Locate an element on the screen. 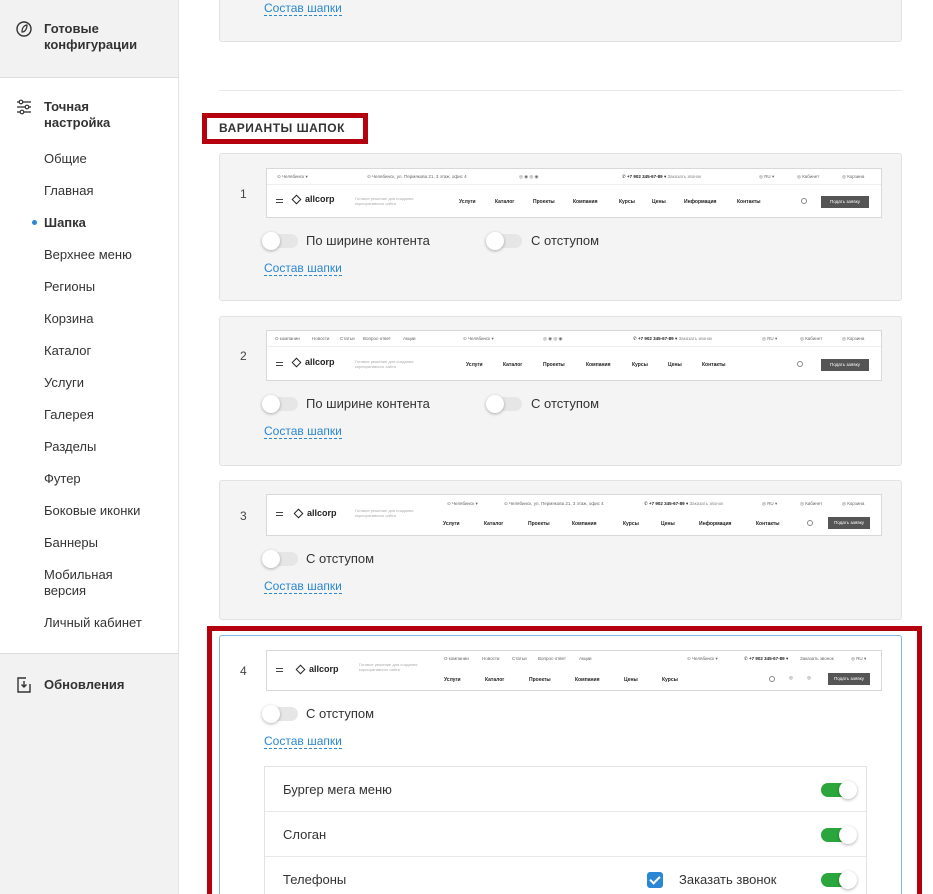  sidebar-section-fine-label: Точная настройка is located at coordinates (77, 114).